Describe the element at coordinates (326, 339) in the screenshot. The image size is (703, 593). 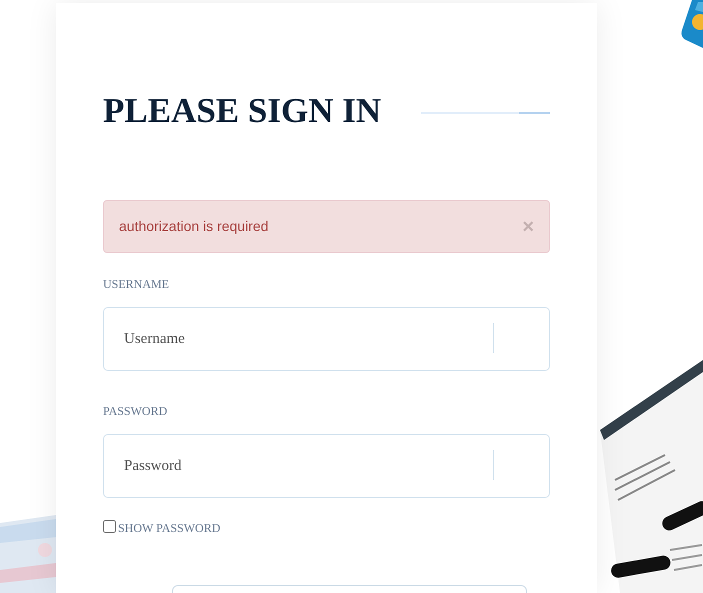
I see `input-field: Username` at that location.